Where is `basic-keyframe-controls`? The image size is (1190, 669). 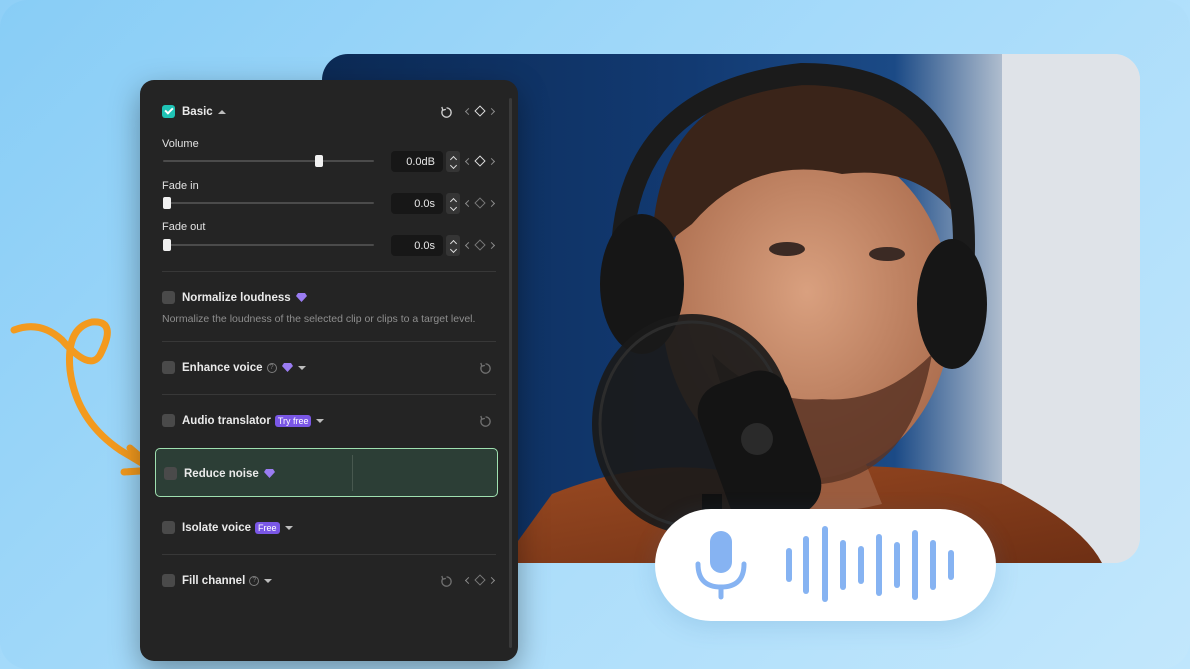
basic-keyframe-controls is located at coordinates (480, 111).